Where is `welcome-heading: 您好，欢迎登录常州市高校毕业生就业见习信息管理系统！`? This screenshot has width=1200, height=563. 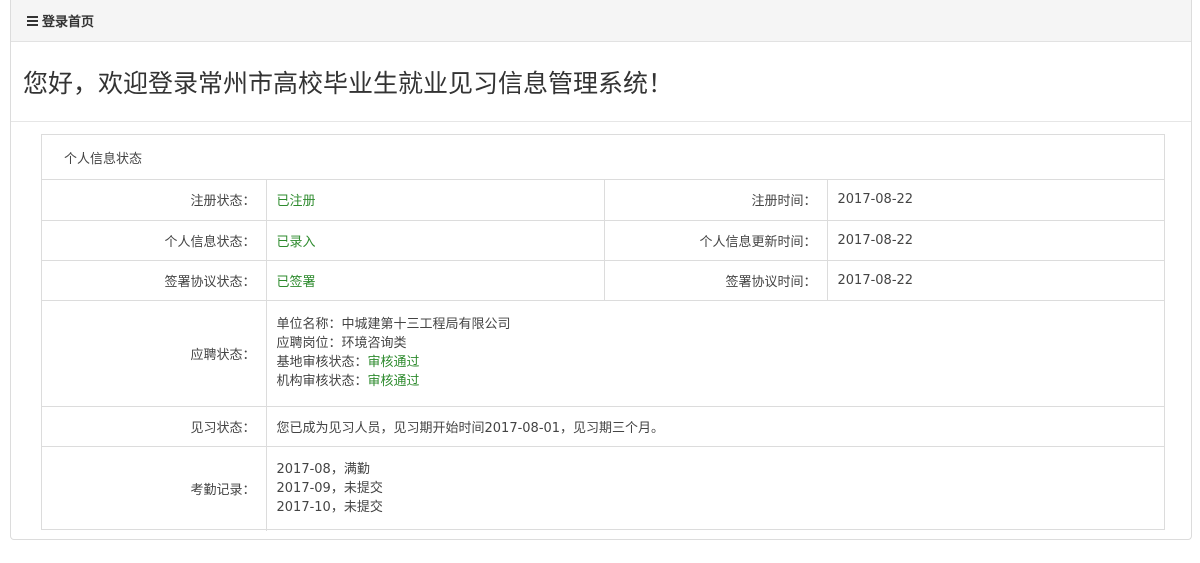 welcome-heading: 您好，欢迎登录常州市高校毕业生就业见习信息管理系统！ is located at coordinates (601, 82).